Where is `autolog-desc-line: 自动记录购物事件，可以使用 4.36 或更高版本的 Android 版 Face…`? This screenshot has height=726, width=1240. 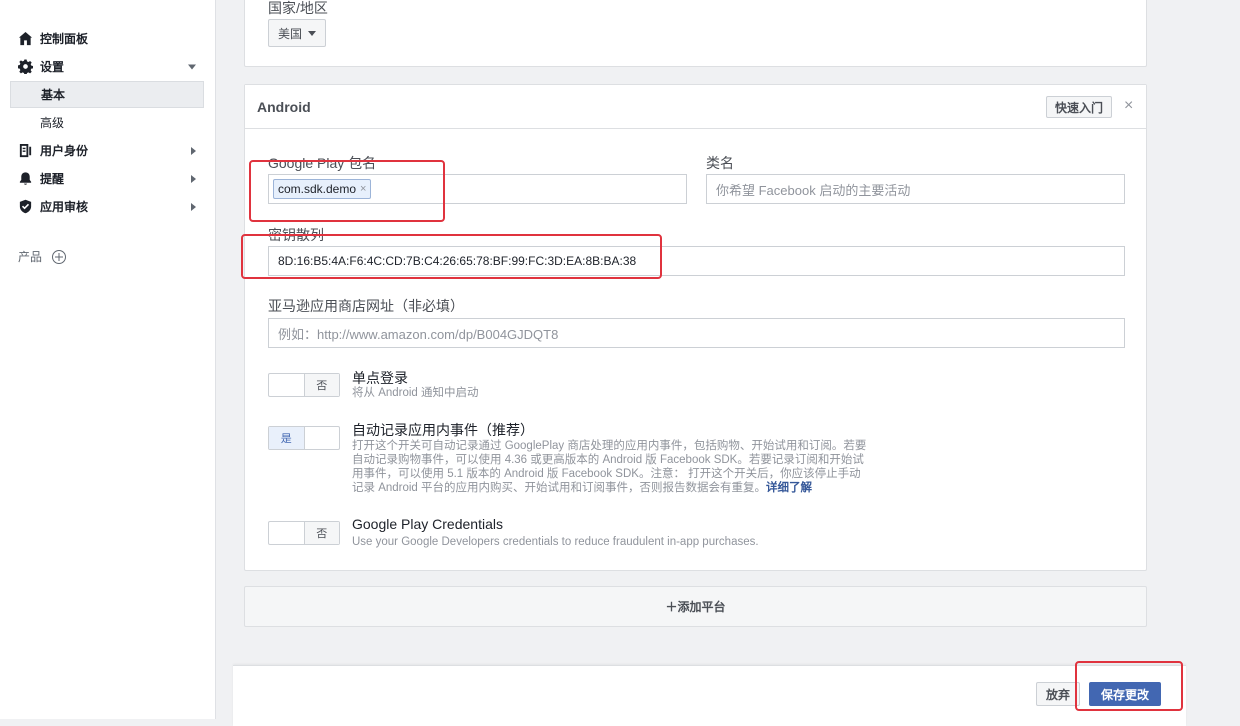 autolog-desc-line: 自动记录购物事件，可以使用 4.36 或更高版本的 Android 版 Face… is located at coordinates (608, 460).